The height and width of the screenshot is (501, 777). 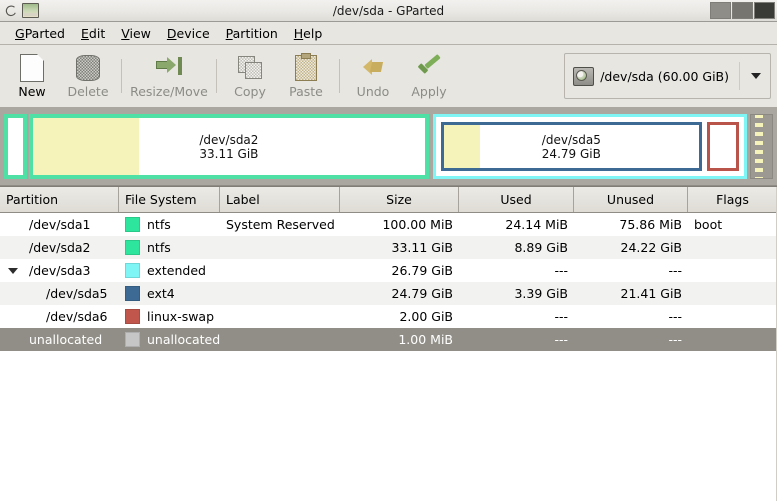 I want to click on sda2-block-text: /dev/sda2 33.11 GiB, so click(x=228, y=147).